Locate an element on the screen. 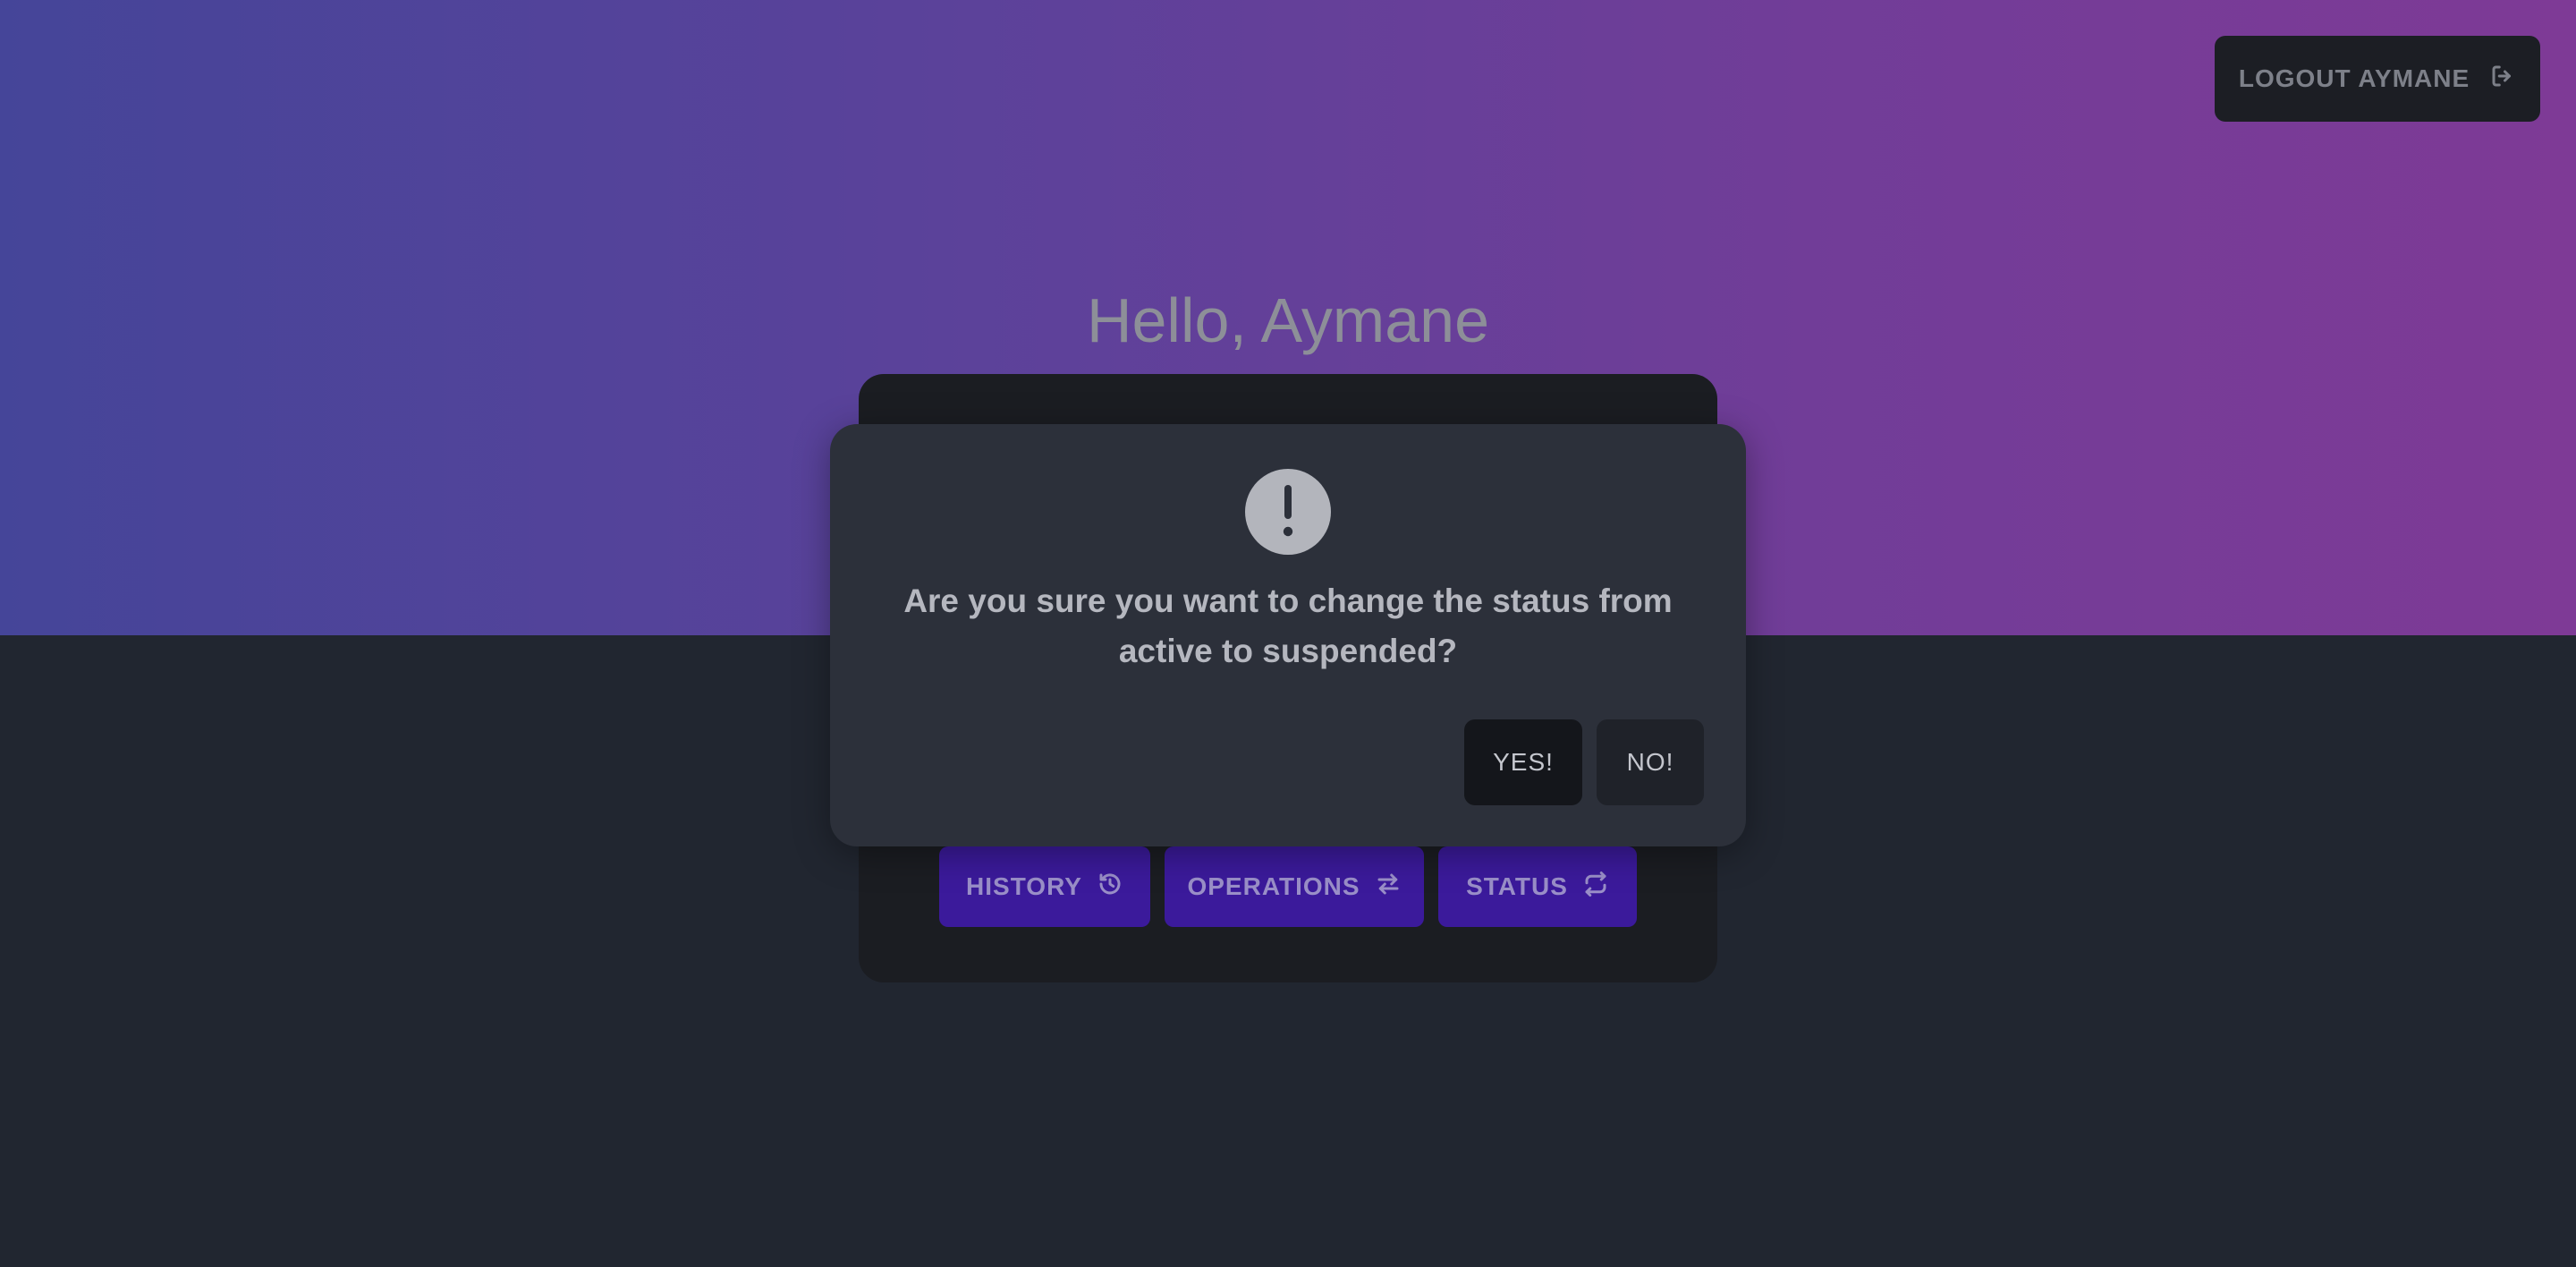 This screenshot has height=1267, width=2576. confirm-yes-button: YES! is located at coordinates (1523, 762).